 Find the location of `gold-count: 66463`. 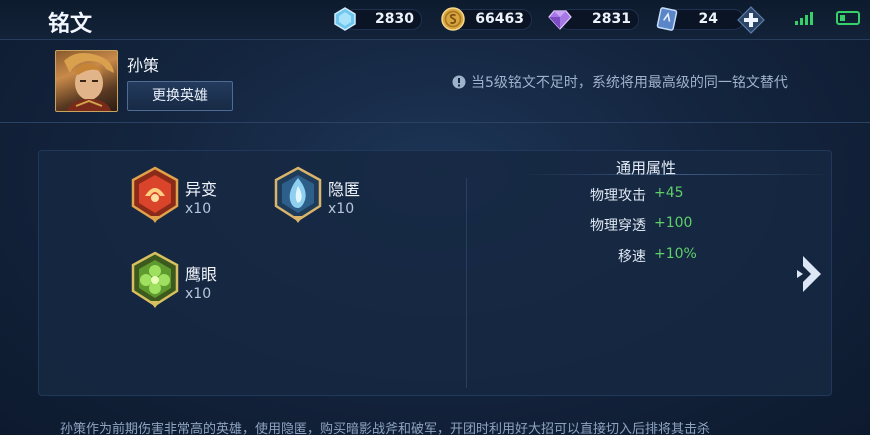

gold-count: 66463 is located at coordinates (499, 19).